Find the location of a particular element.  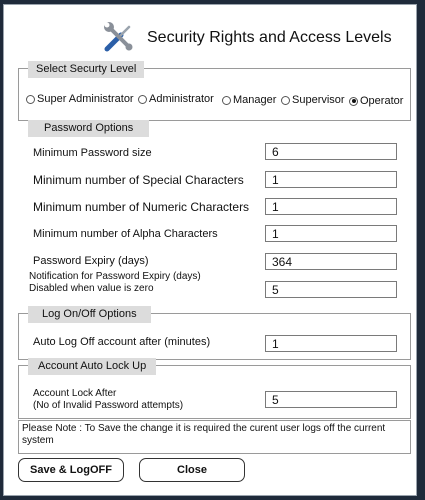

lock-after-label-line1: Account Lock After is located at coordinates (75, 393).